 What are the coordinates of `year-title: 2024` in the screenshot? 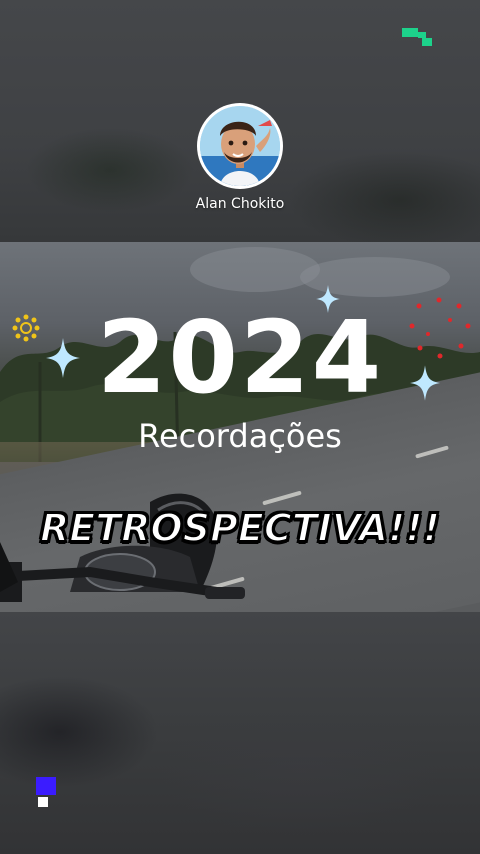 It's located at (240, 357).